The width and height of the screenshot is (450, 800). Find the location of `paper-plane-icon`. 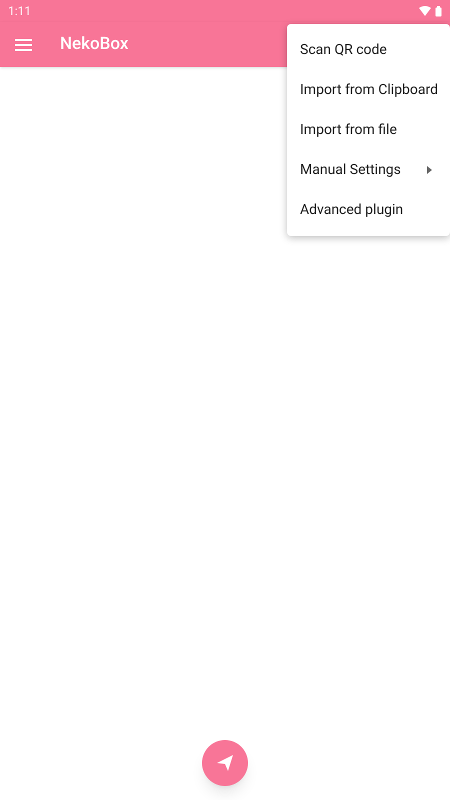

paper-plane-icon is located at coordinates (225, 763).